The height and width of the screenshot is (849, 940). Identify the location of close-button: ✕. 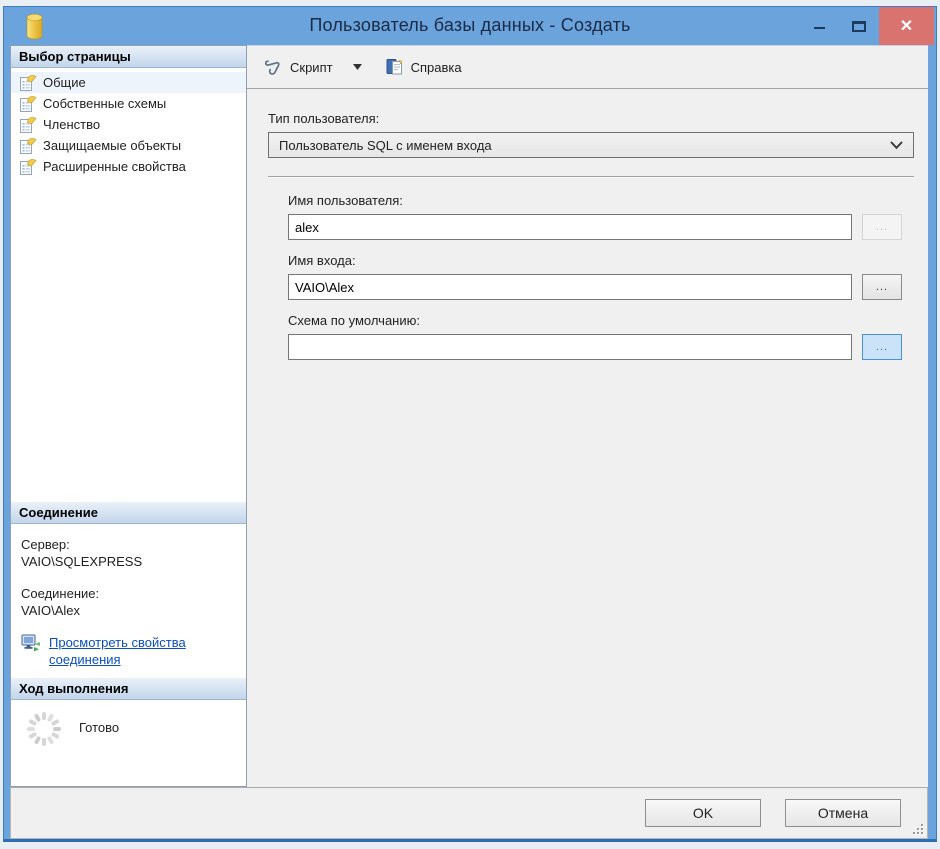
(906, 26).